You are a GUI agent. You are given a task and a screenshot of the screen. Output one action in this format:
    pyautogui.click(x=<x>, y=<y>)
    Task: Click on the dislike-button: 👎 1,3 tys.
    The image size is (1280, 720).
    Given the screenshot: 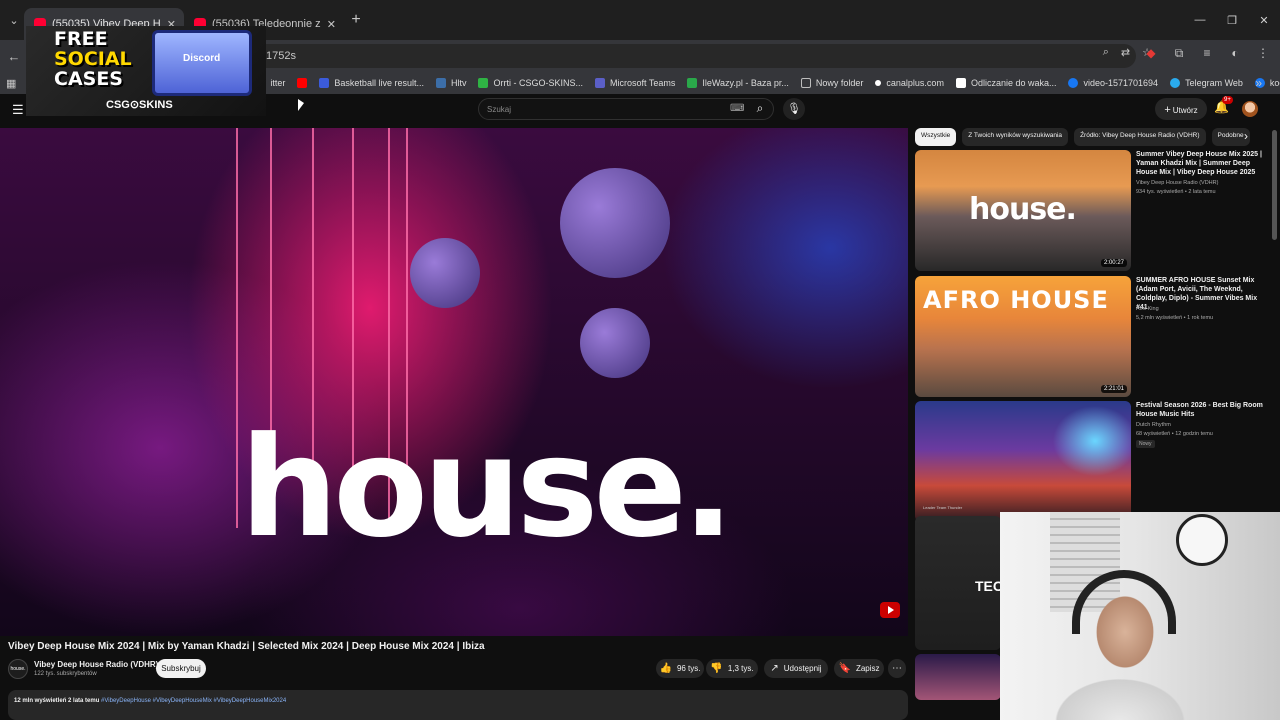 What is the action you would take?
    pyautogui.click(x=732, y=668)
    